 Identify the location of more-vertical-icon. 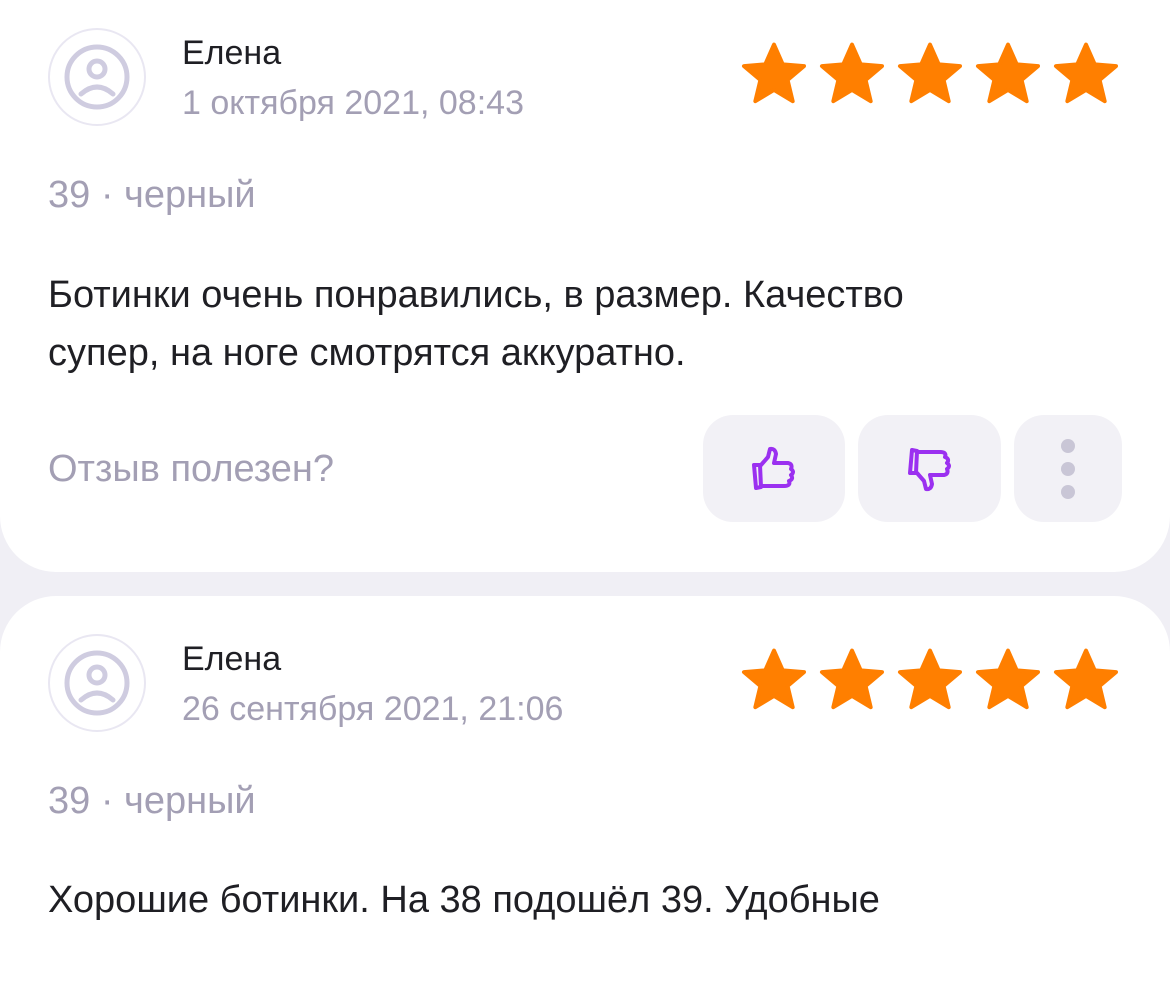
(1068, 468).